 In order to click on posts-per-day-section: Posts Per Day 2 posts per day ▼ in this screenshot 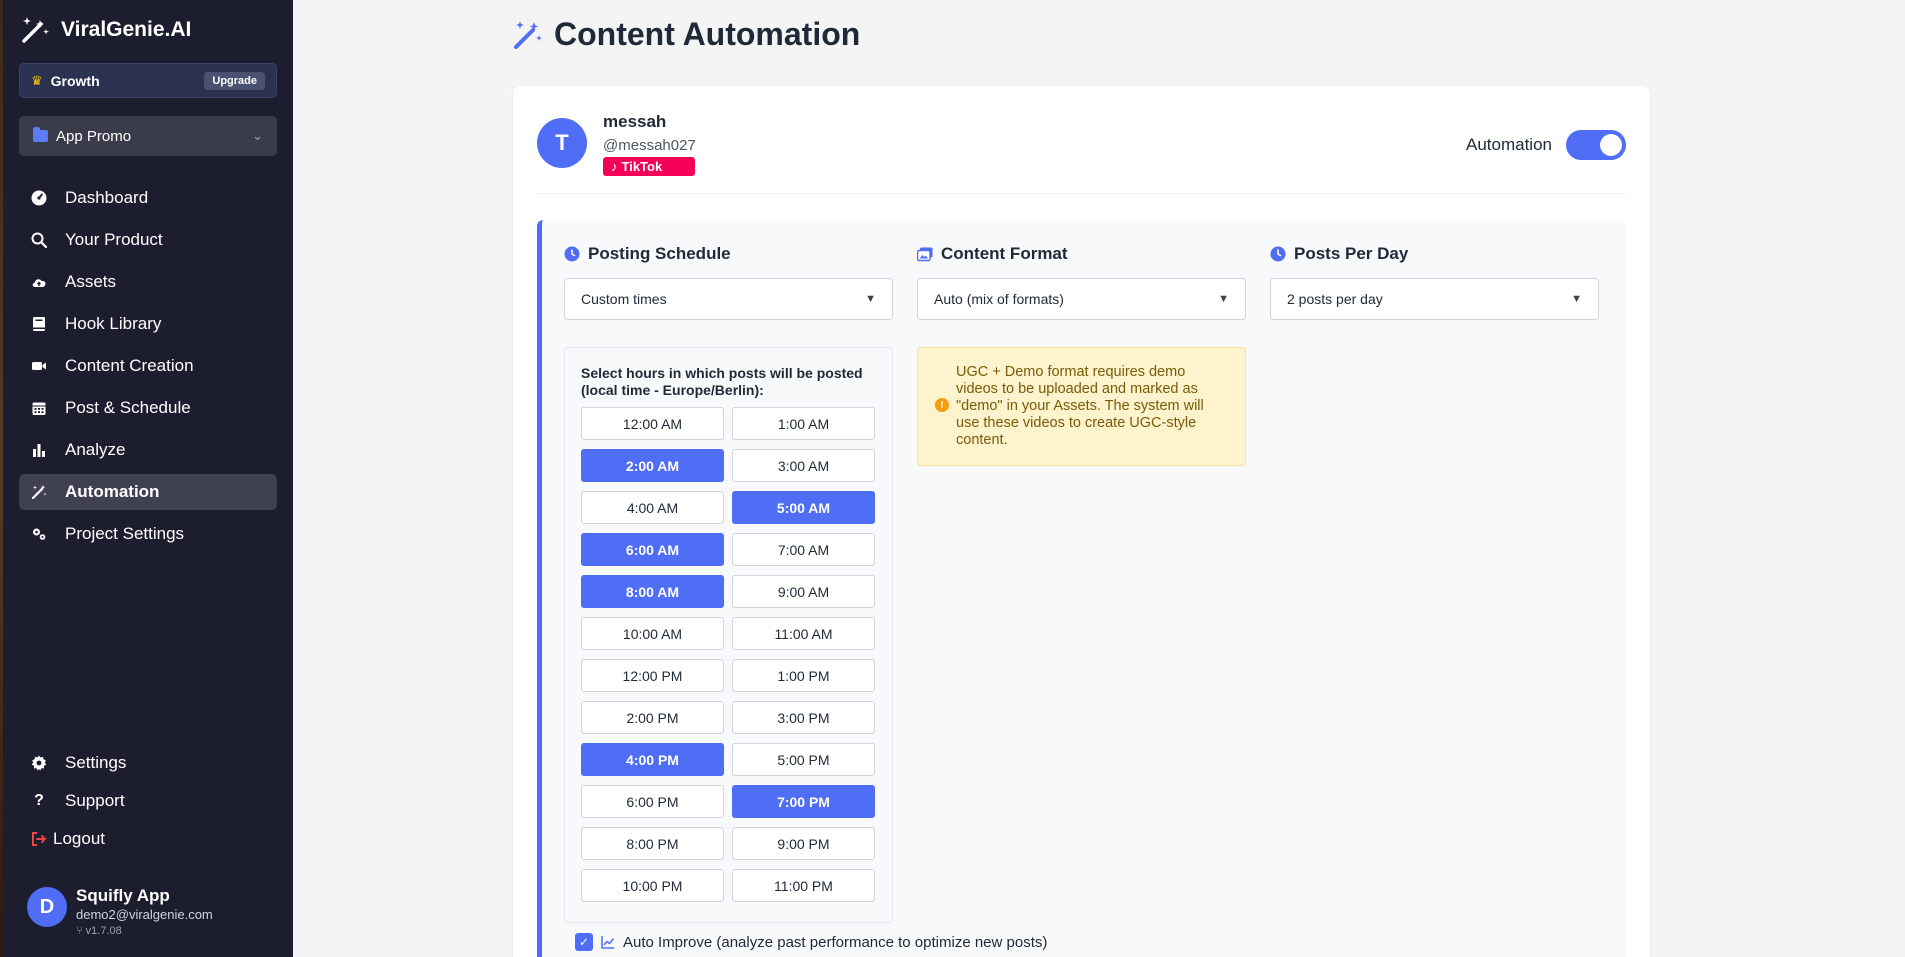, I will do `click(1434, 282)`.